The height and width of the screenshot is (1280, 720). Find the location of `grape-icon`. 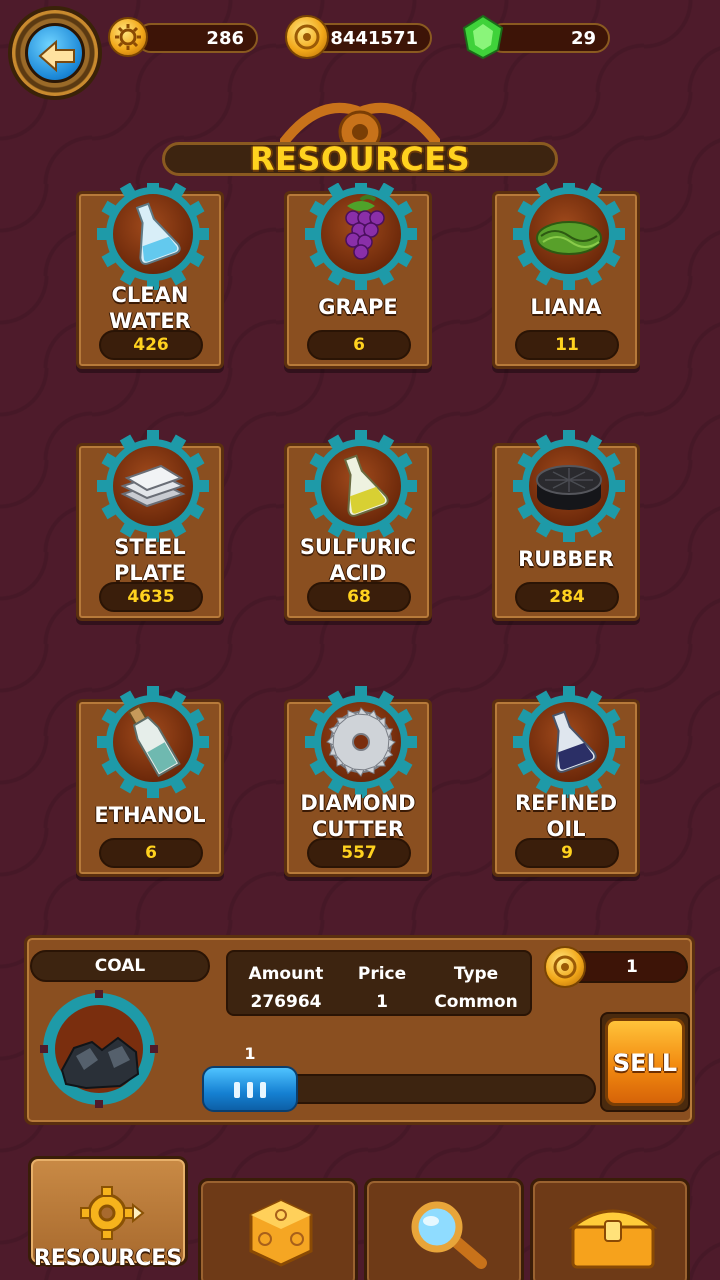

grape-icon is located at coordinates (365, 227).